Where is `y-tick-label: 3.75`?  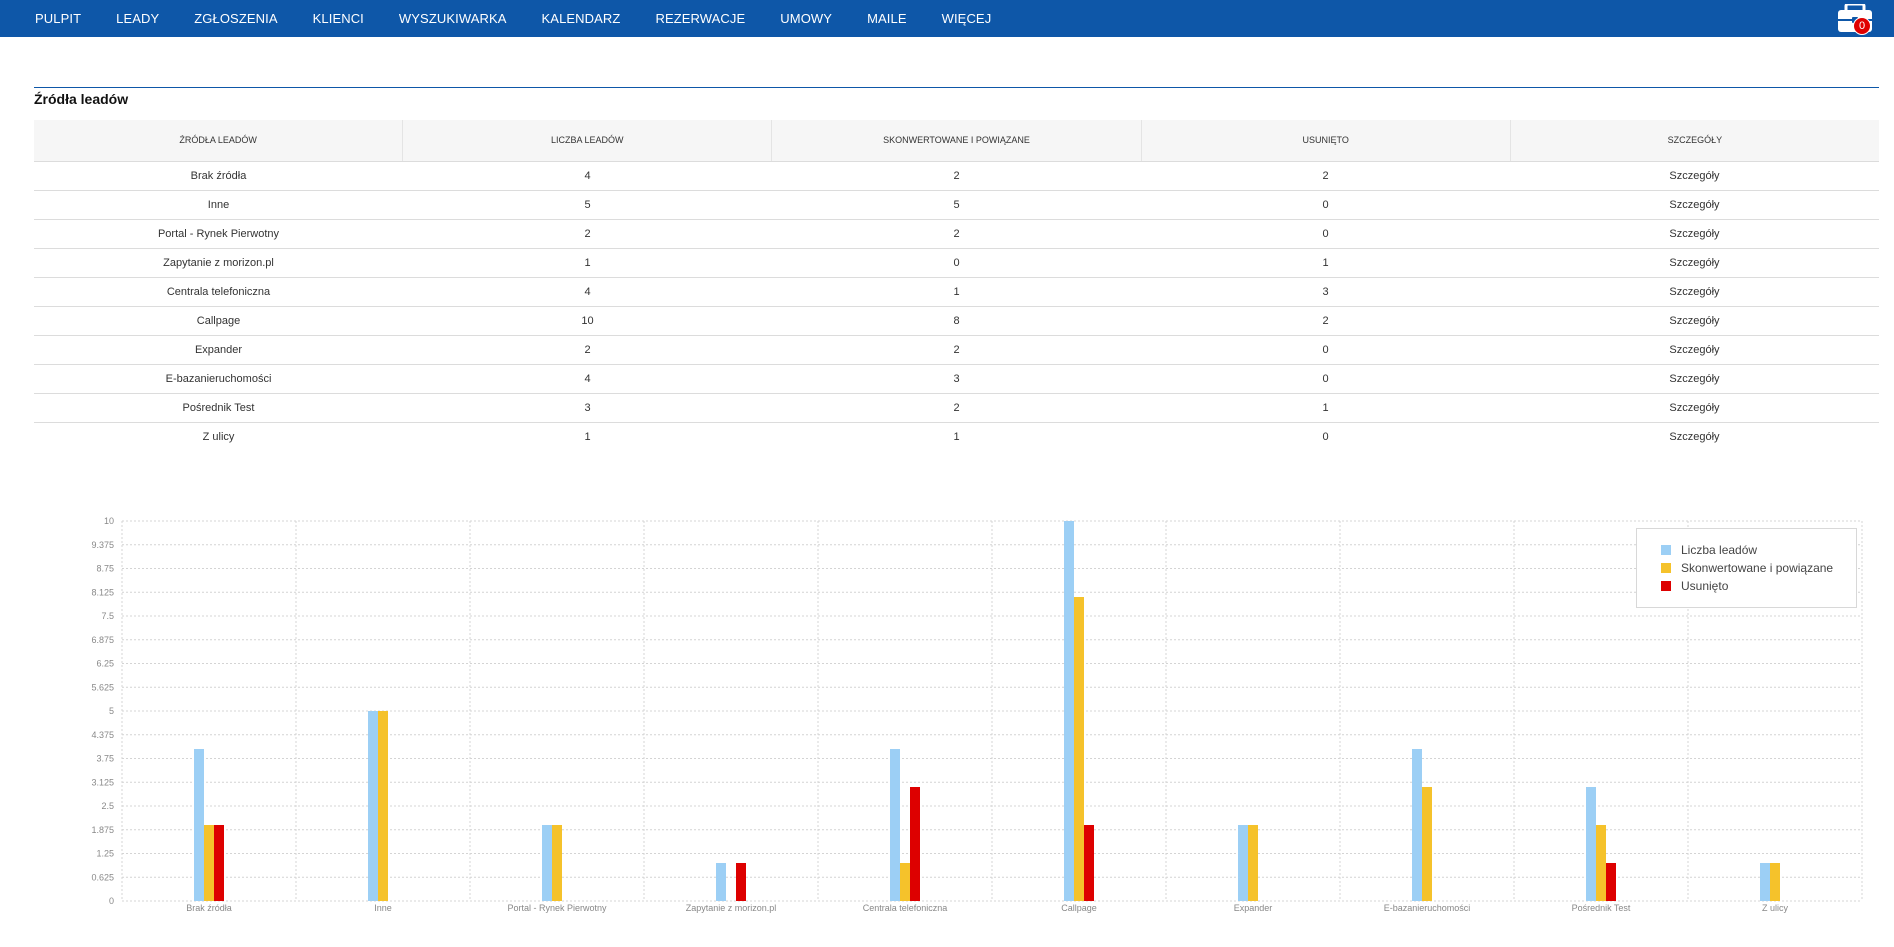 y-tick-label: 3.75 is located at coordinates (105, 759).